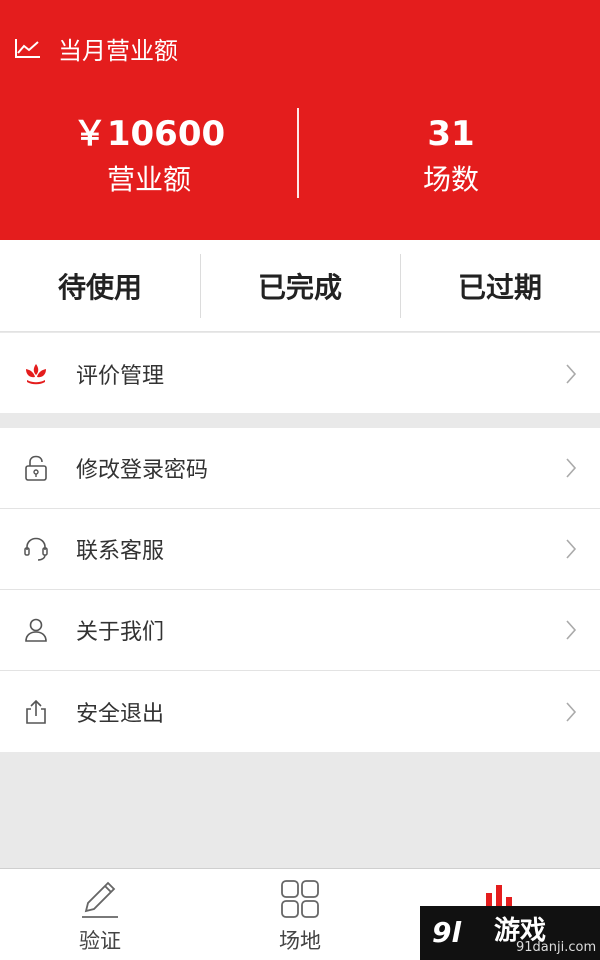  Describe the element at coordinates (300, 711) in the screenshot. I see `menu-item-logout: 安全退出` at that location.